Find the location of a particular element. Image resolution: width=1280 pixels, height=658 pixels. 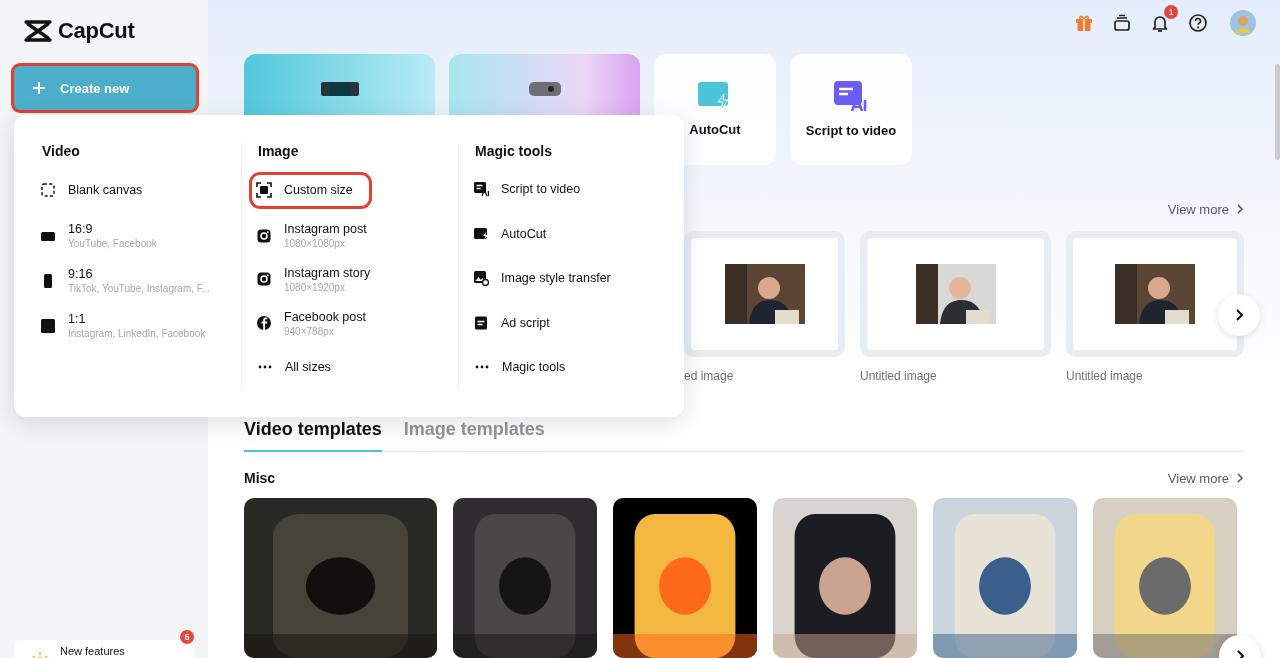

square-icon is located at coordinates (48, 325).